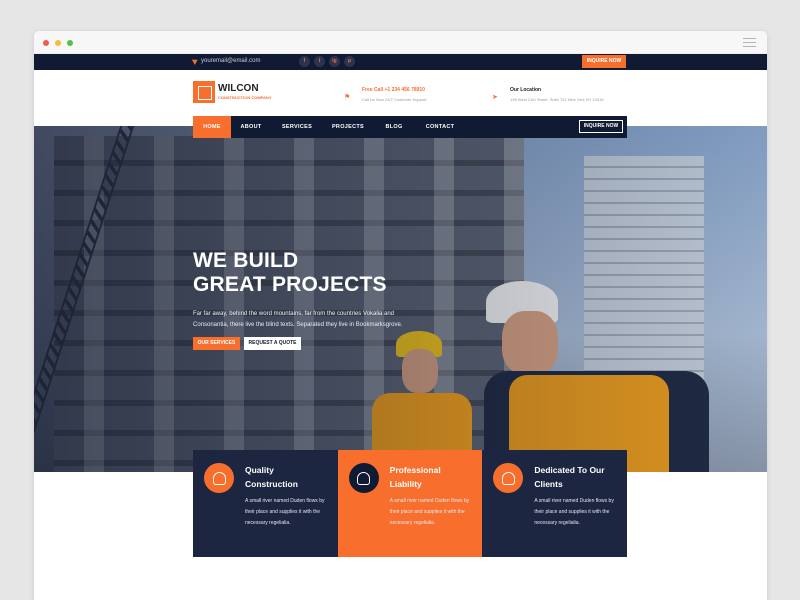 The width and height of the screenshot is (800, 600). Describe the element at coordinates (749, 44) in the screenshot. I see `hamburger-menu-icon` at that location.